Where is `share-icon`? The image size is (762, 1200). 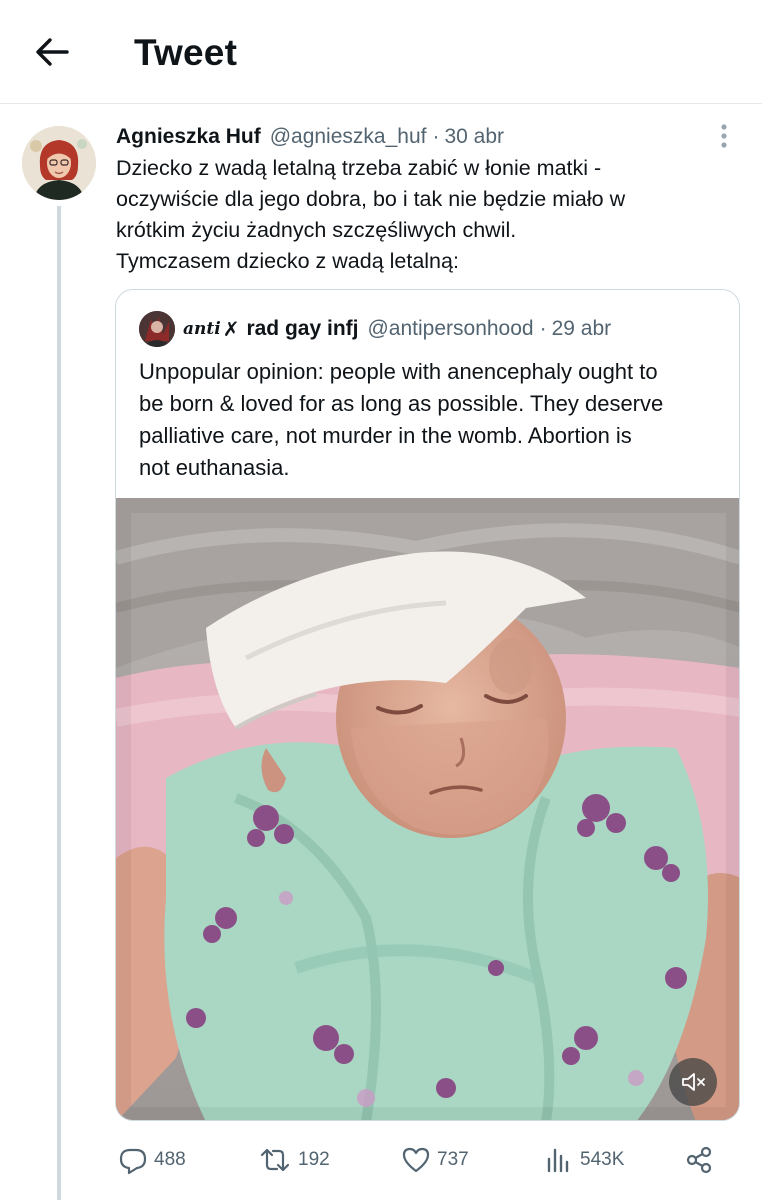
share-icon is located at coordinates (699, 1160).